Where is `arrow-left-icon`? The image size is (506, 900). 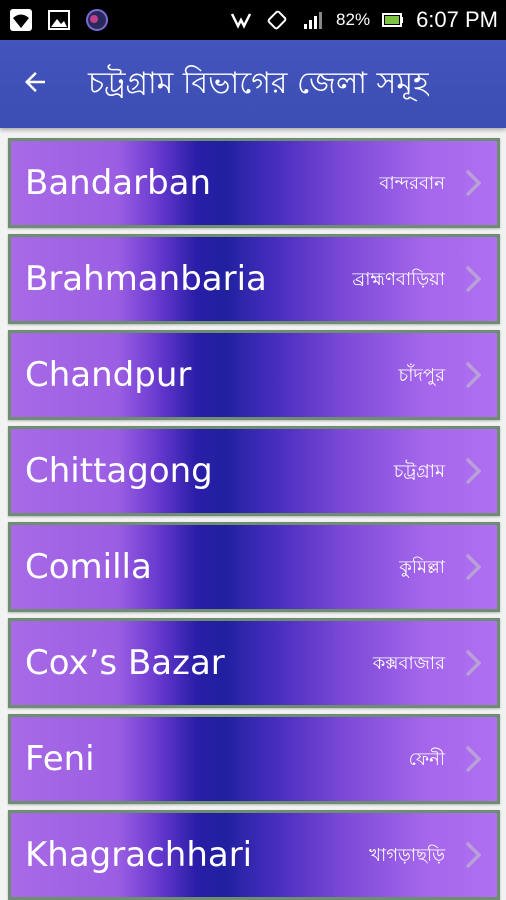
arrow-left-icon is located at coordinates (35, 84).